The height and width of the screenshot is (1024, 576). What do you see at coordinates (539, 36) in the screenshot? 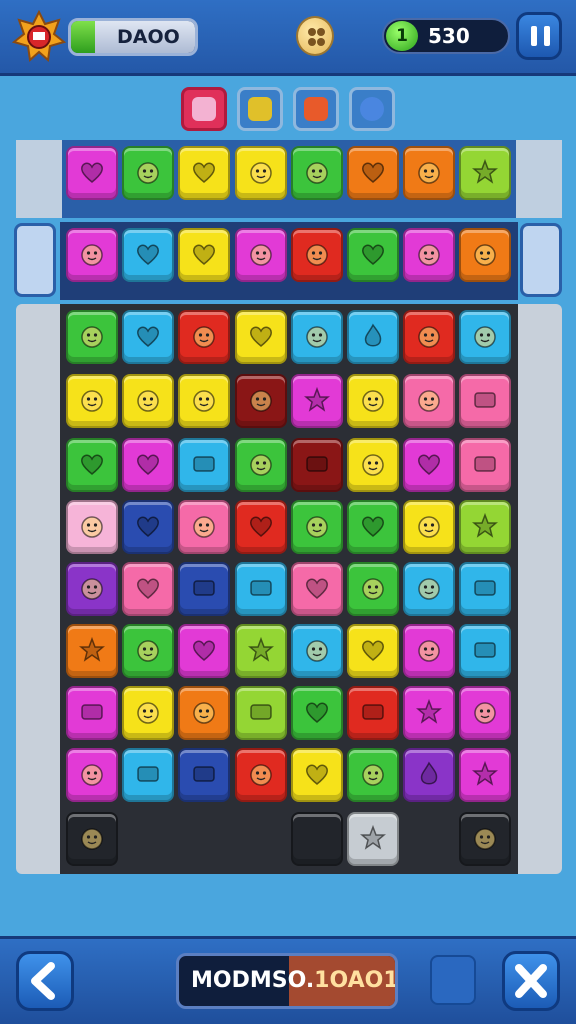
I see `menu-button` at bounding box center [539, 36].